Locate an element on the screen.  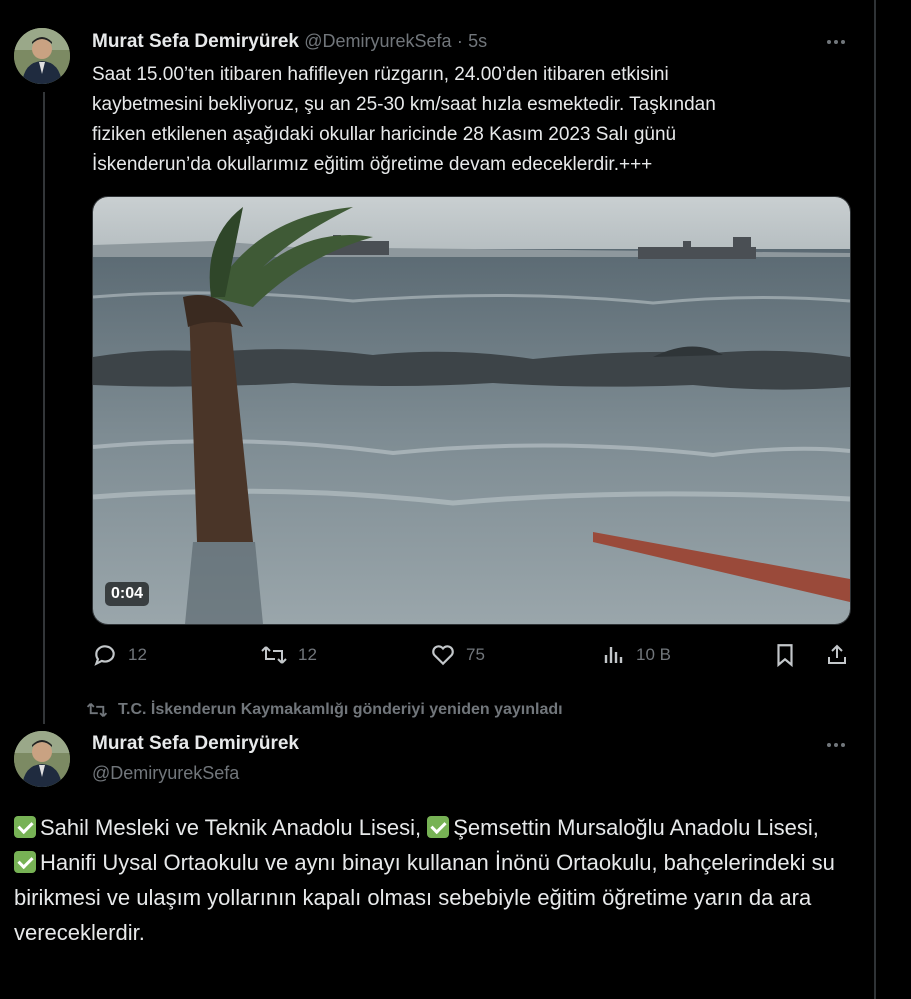
school-list-part-1: Sahil Mesleki ve Teknik Anadolu Lisesi, is located at coordinates (234, 827).